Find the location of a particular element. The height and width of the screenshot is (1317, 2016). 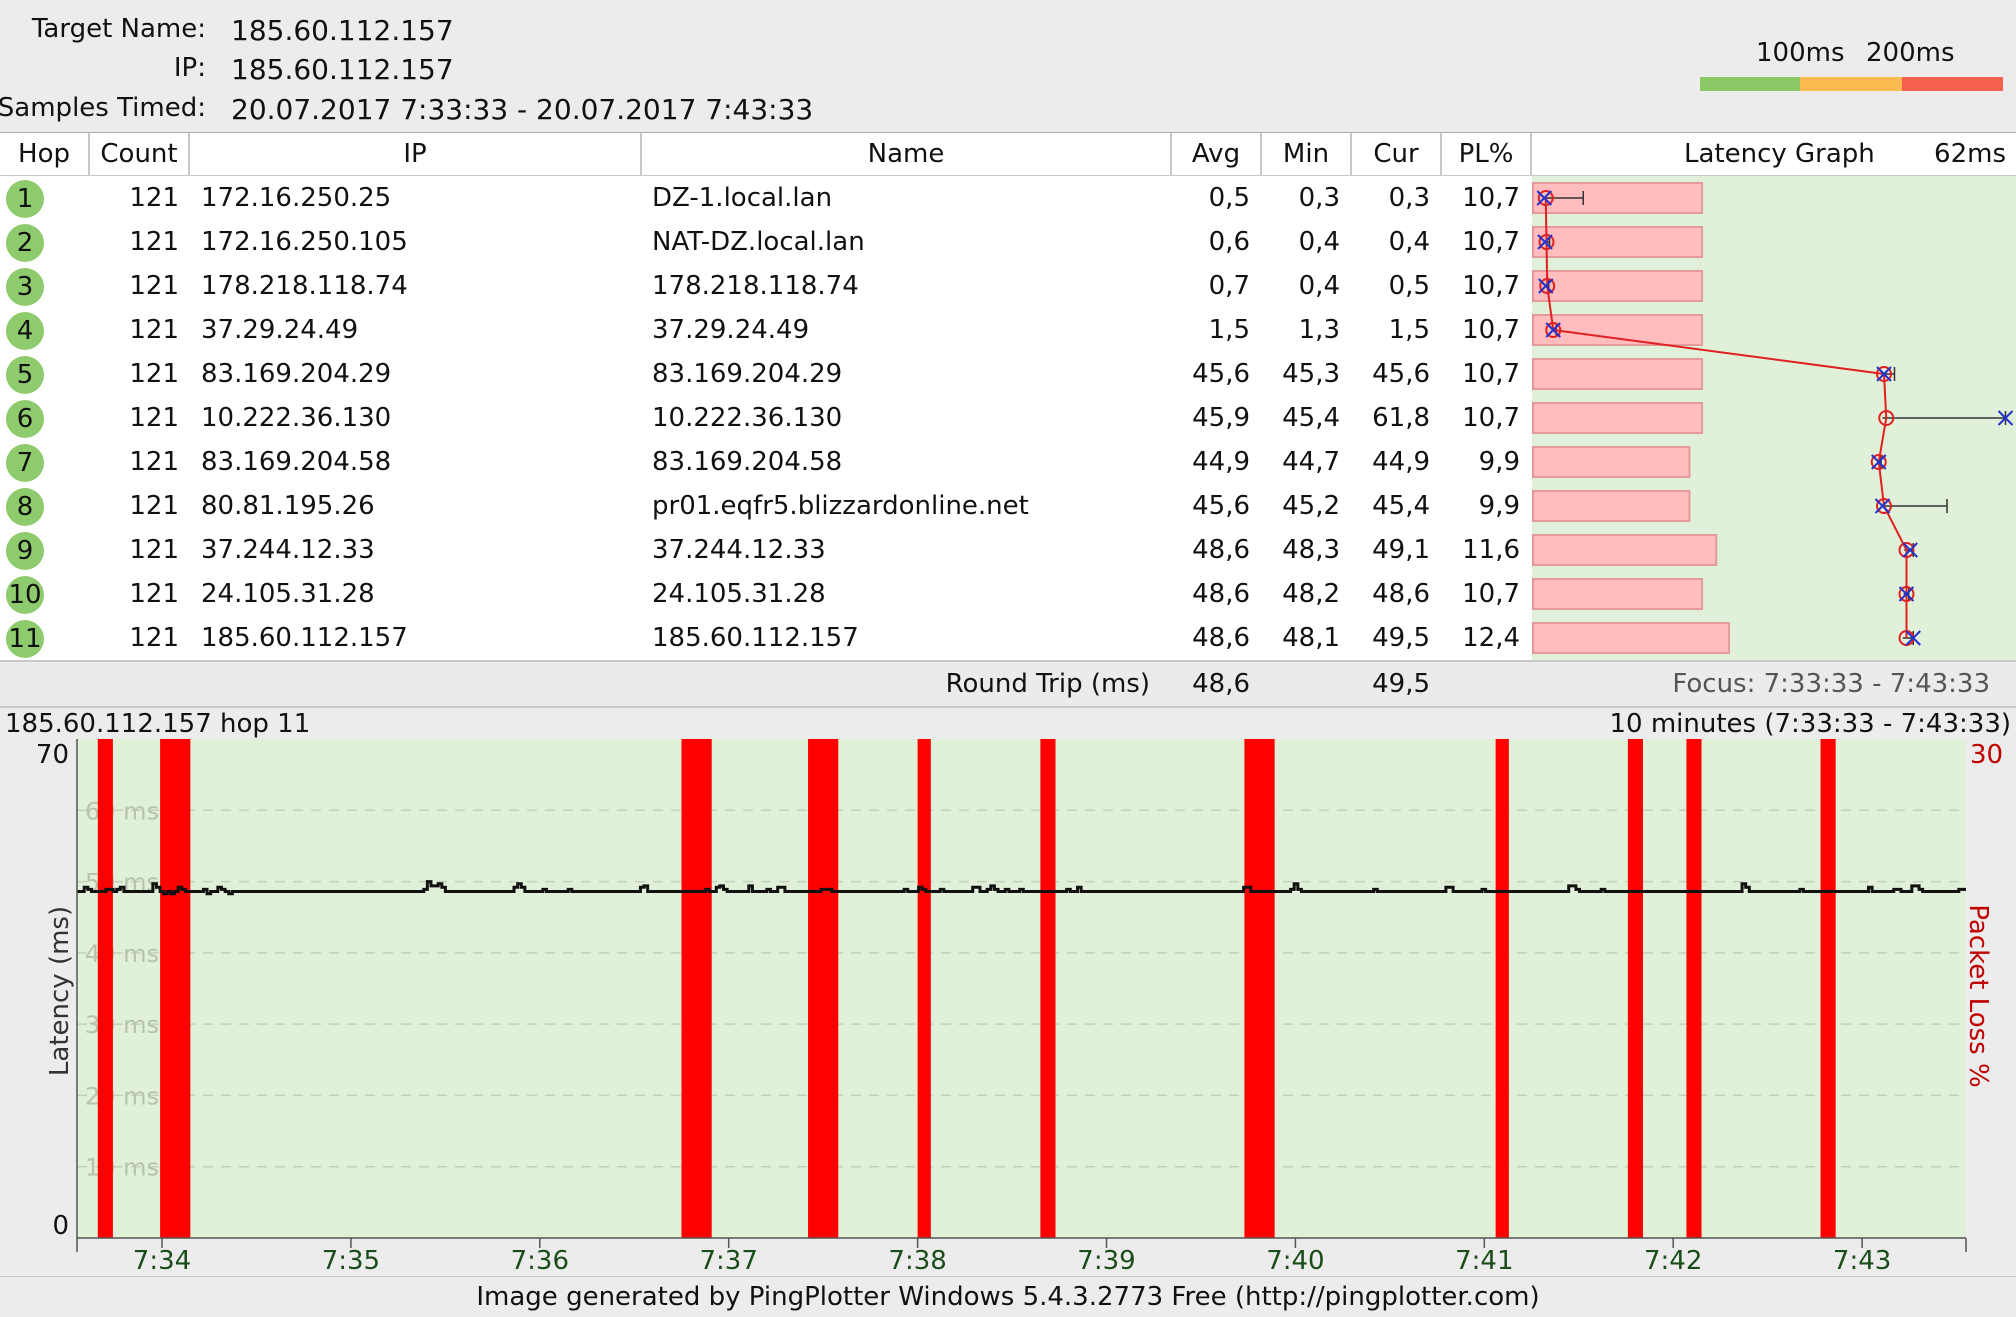

hop-cur: 61,8 is located at coordinates (1401, 418).